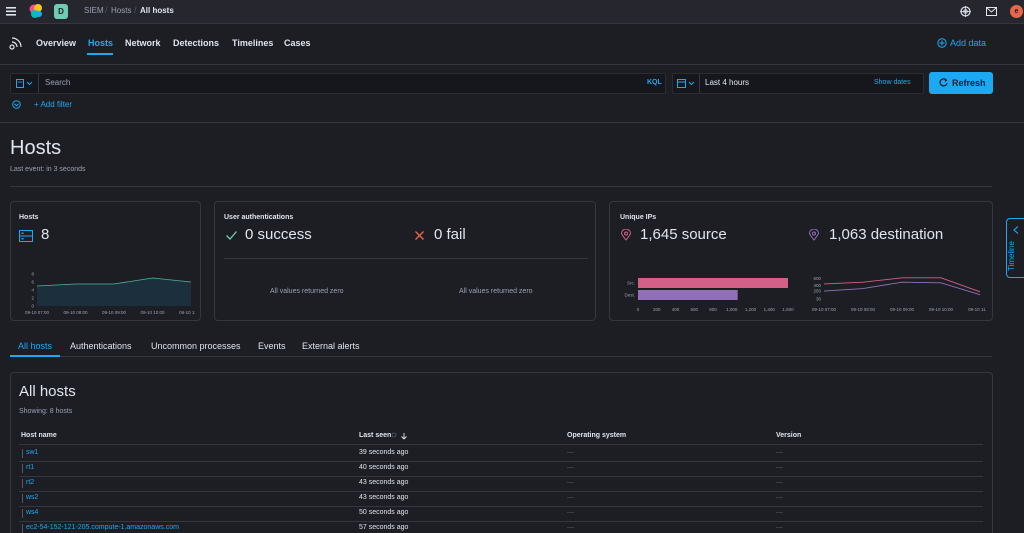  What do you see at coordinates (121, 10) in the screenshot?
I see `breadcrumb-hosts: Hosts` at bounding box center [121, 10].